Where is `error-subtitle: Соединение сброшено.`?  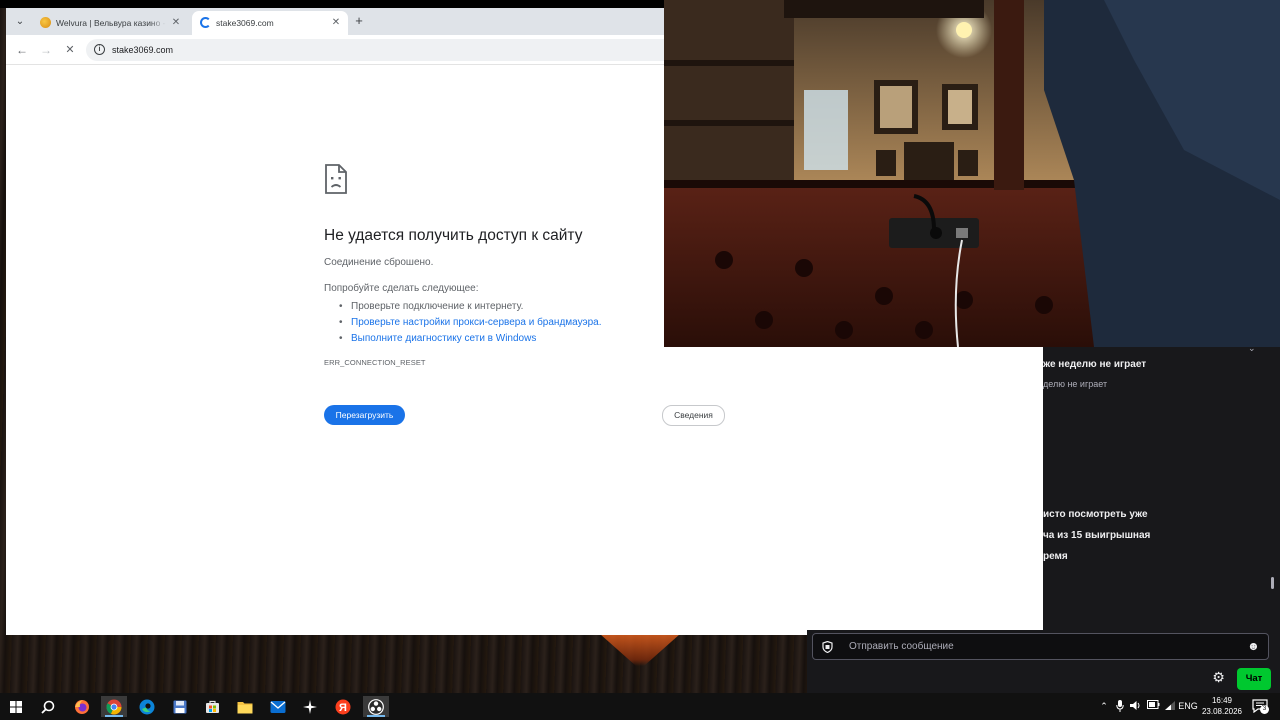
error-subtitle: Соединение сброшено. is located at coordinates (379, 262).